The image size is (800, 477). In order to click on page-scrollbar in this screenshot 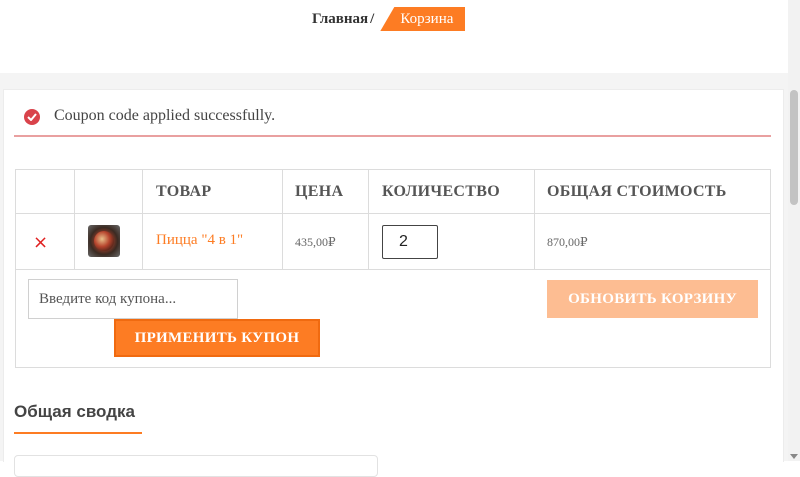, I will do `click(794, 230)`.